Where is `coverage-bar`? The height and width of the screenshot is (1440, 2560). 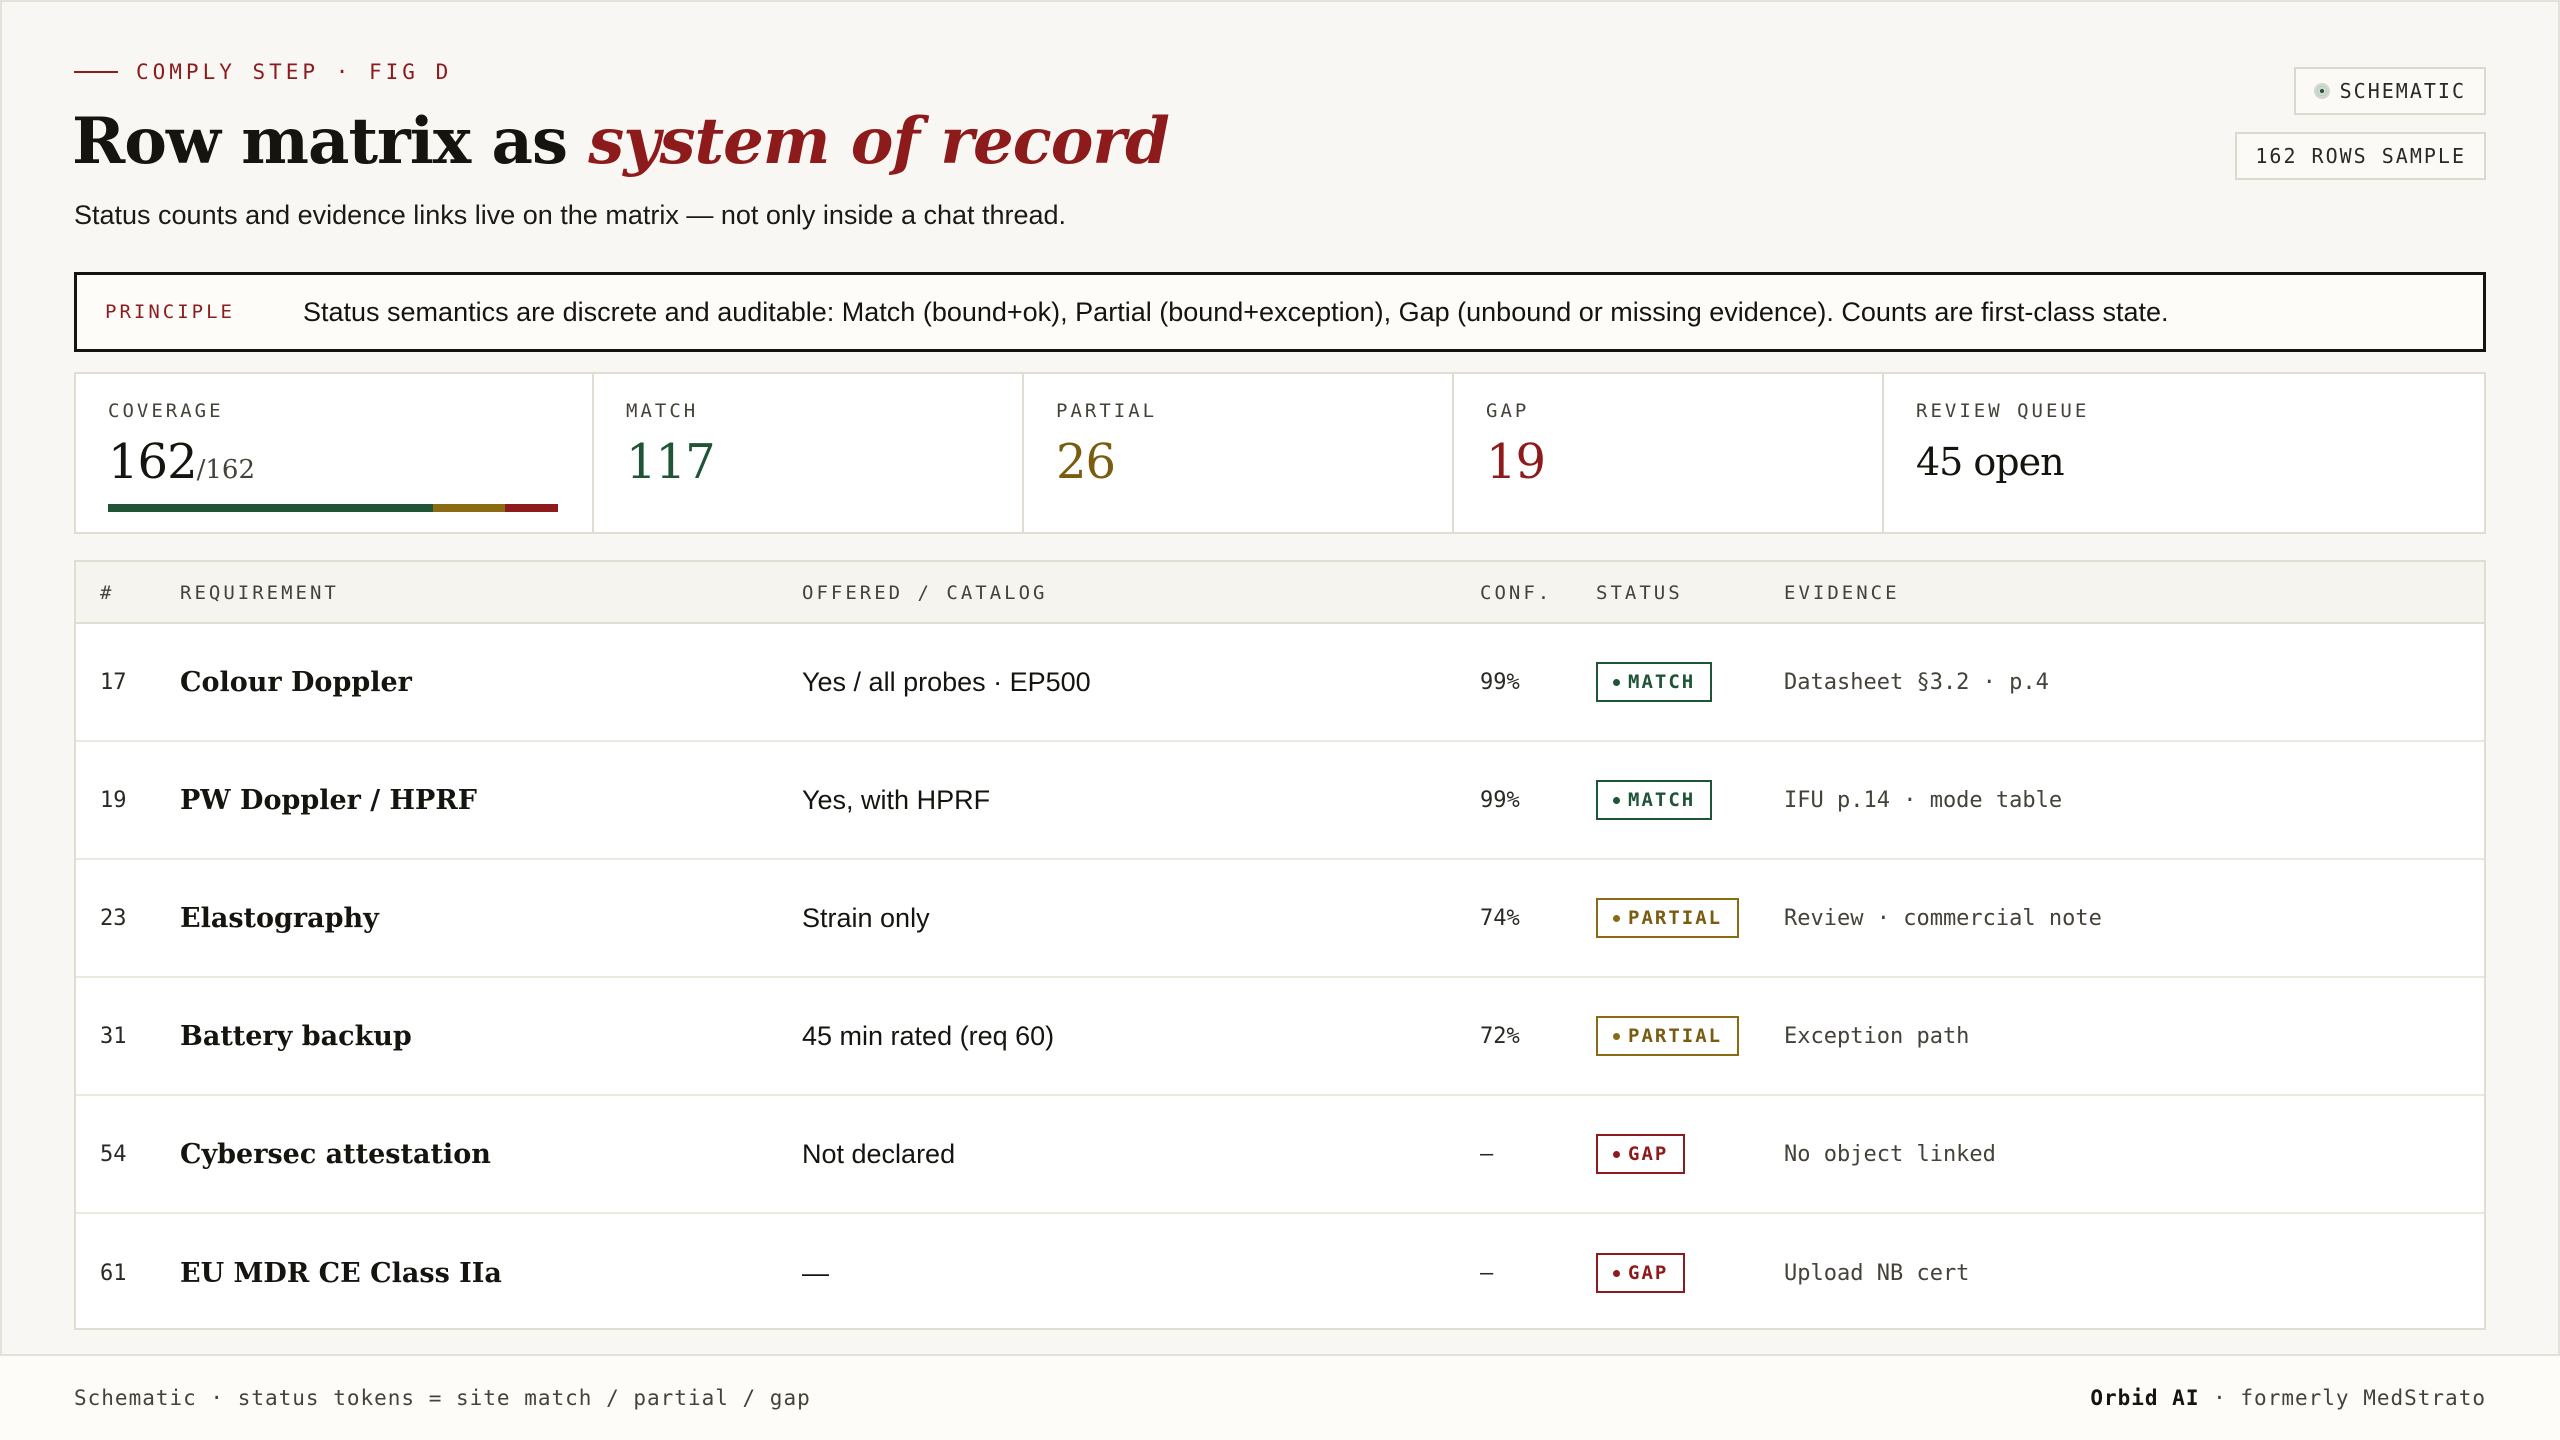
coverage-bar is located at coordinates (333, 508).